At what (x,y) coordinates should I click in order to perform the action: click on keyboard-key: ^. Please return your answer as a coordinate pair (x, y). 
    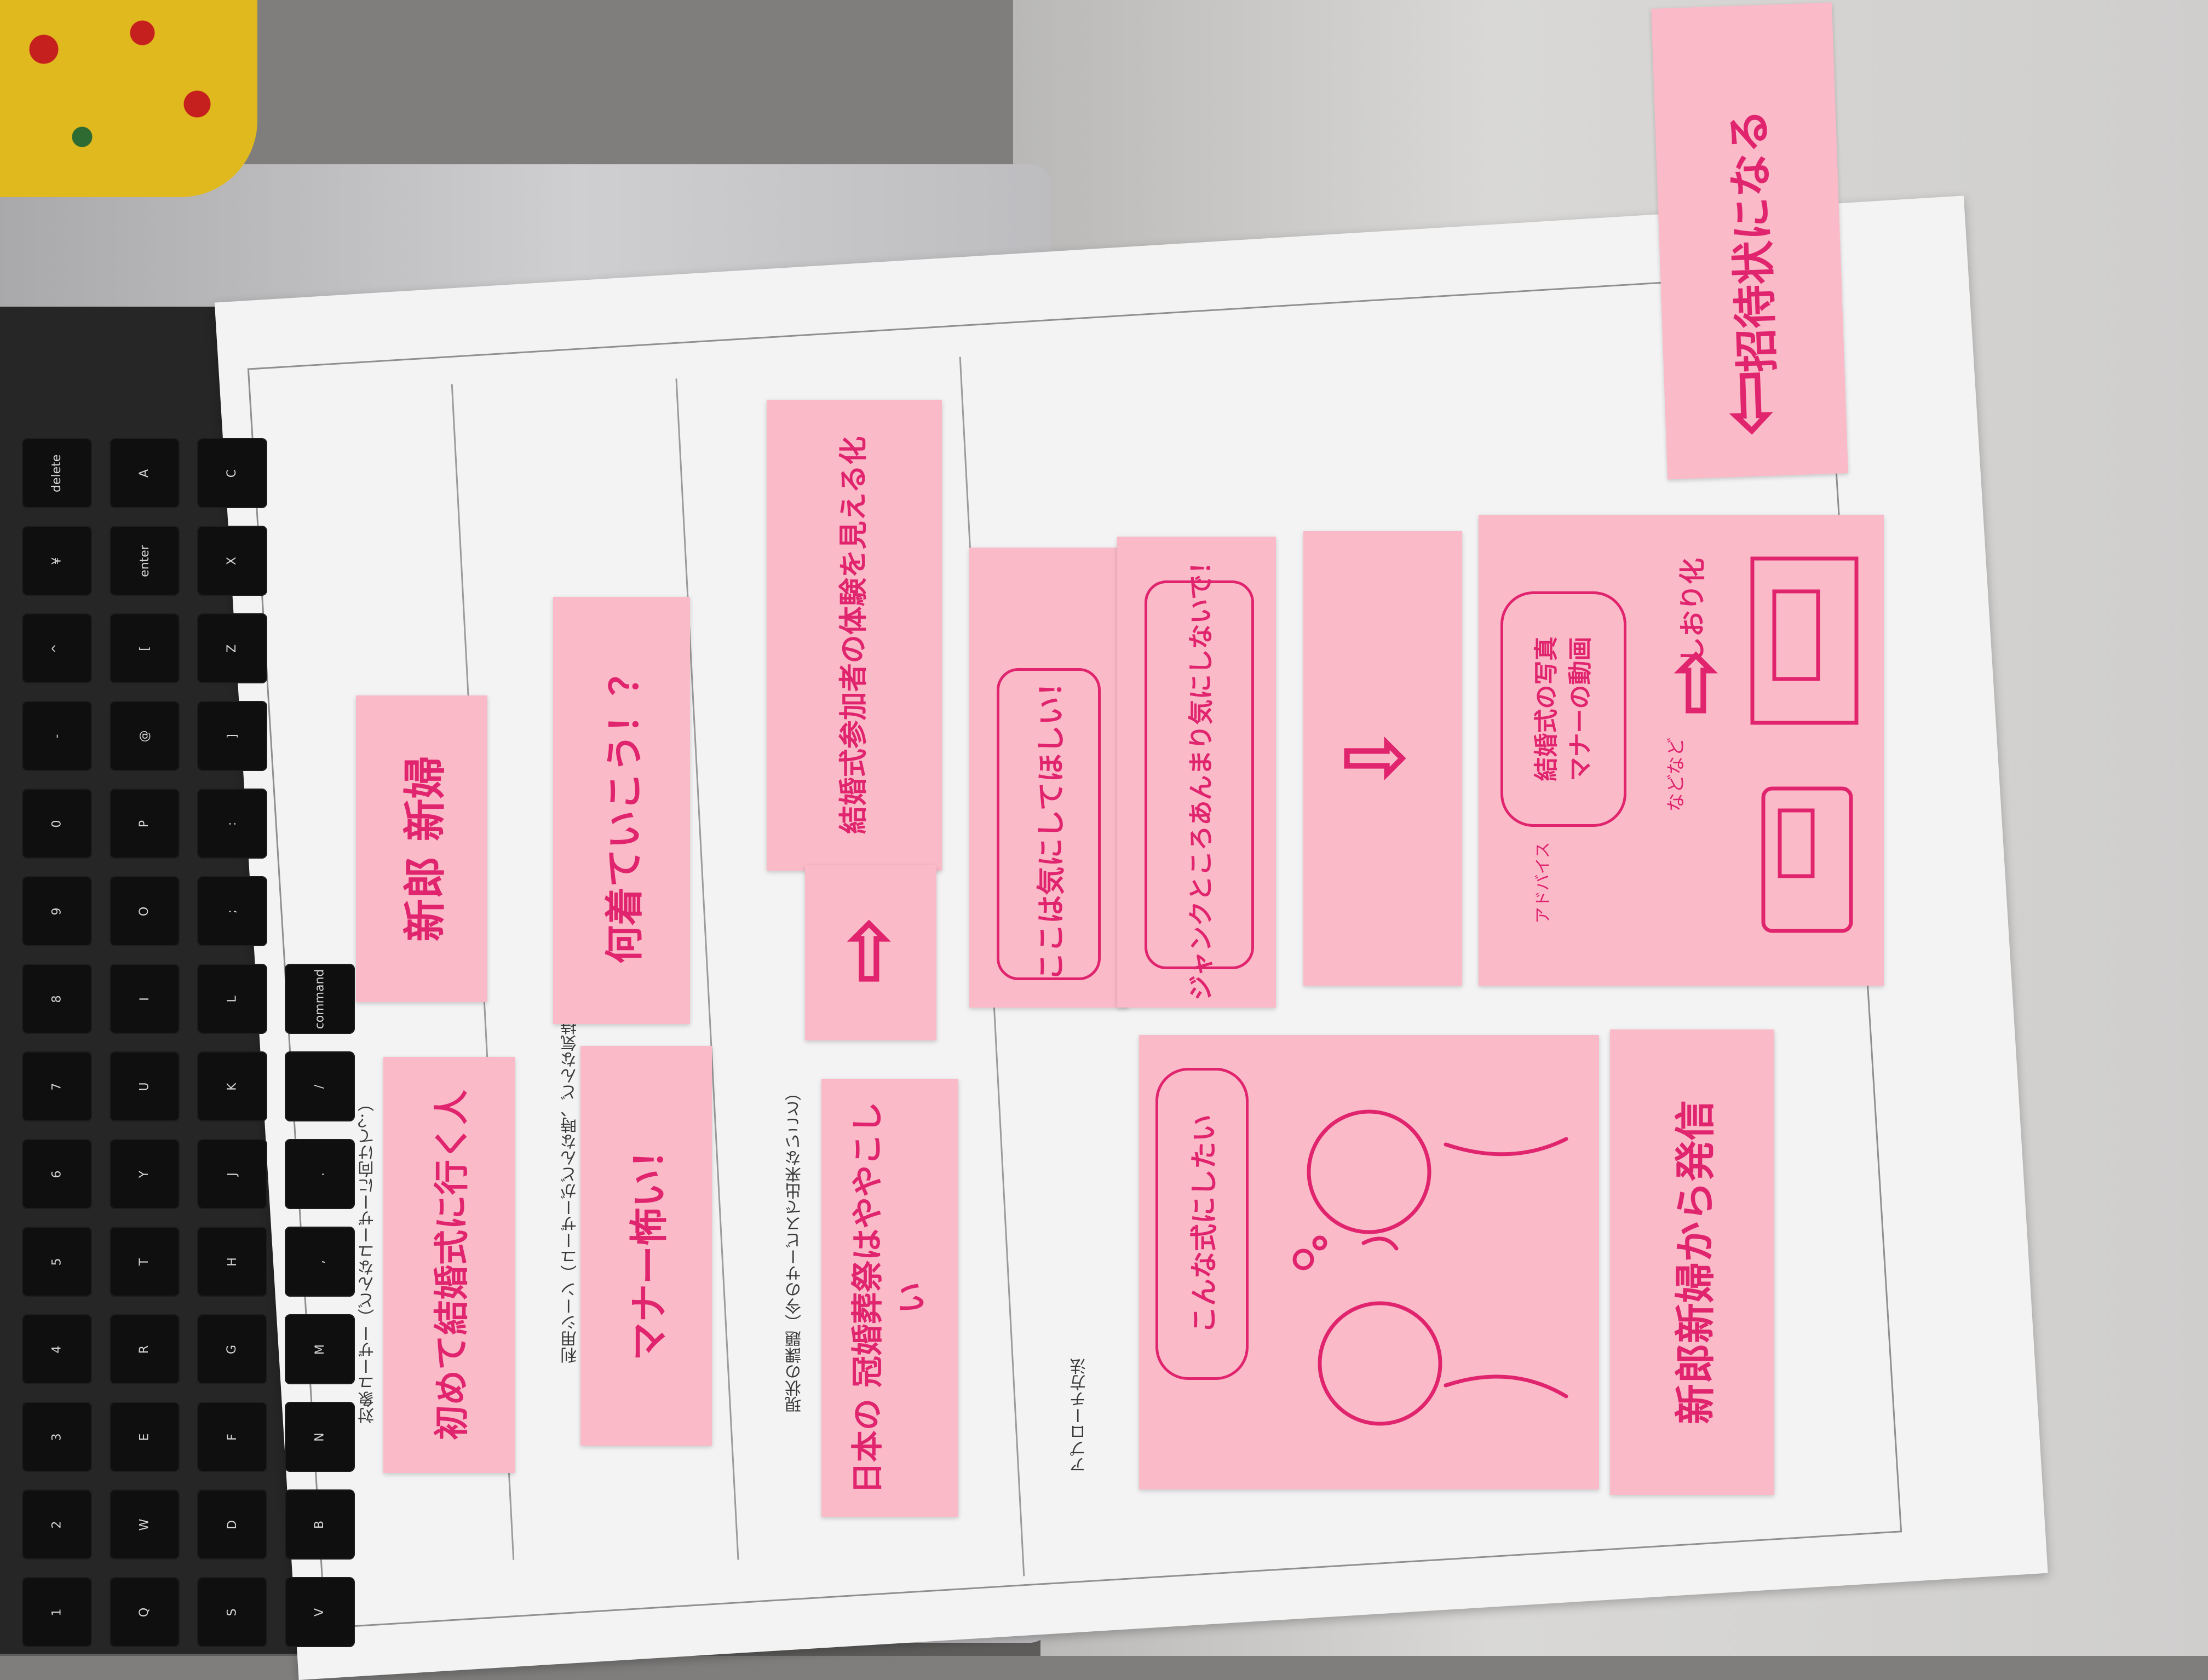
    Looking at the image, I should click on (57, 648).